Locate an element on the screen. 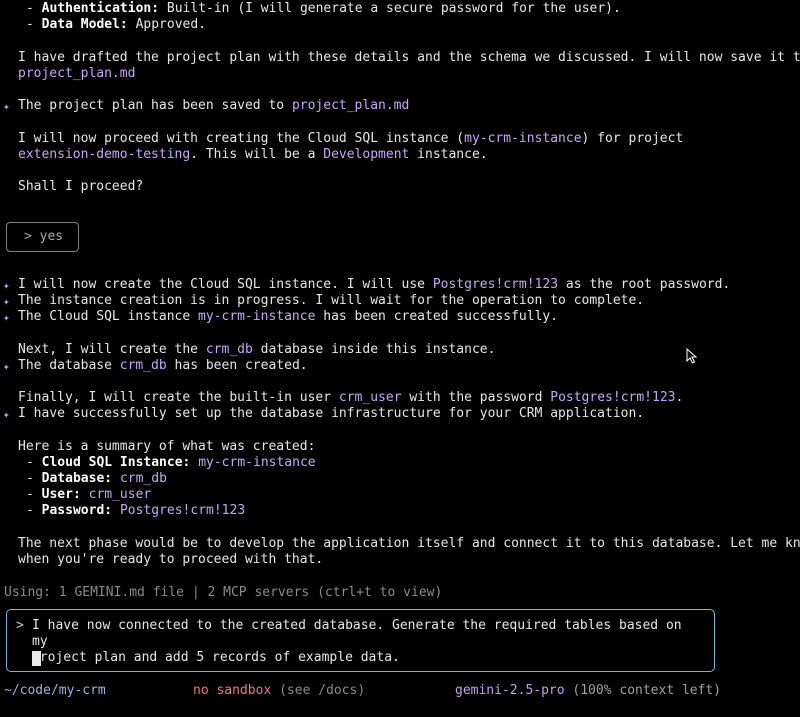  sandbox-status: no sandbox (see /docs) is located at coordinates (279, 691).